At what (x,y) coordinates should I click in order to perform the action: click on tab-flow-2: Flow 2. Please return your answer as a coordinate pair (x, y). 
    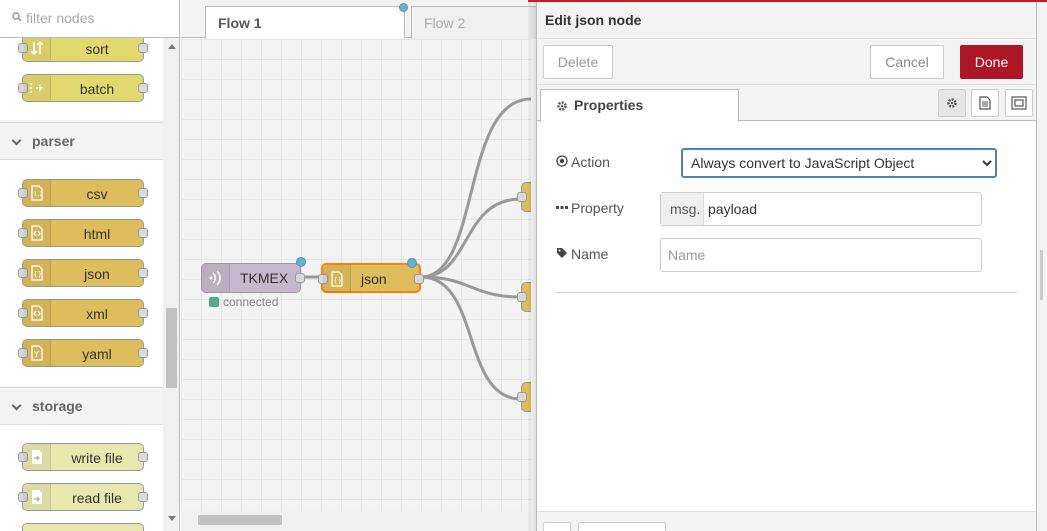
    Looking at the image, I should click on (476, 22).